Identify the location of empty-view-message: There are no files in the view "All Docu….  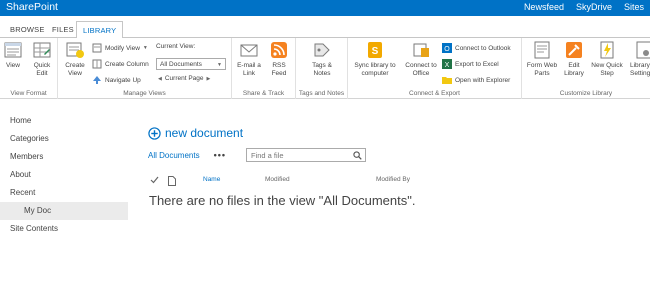
(282, 200).